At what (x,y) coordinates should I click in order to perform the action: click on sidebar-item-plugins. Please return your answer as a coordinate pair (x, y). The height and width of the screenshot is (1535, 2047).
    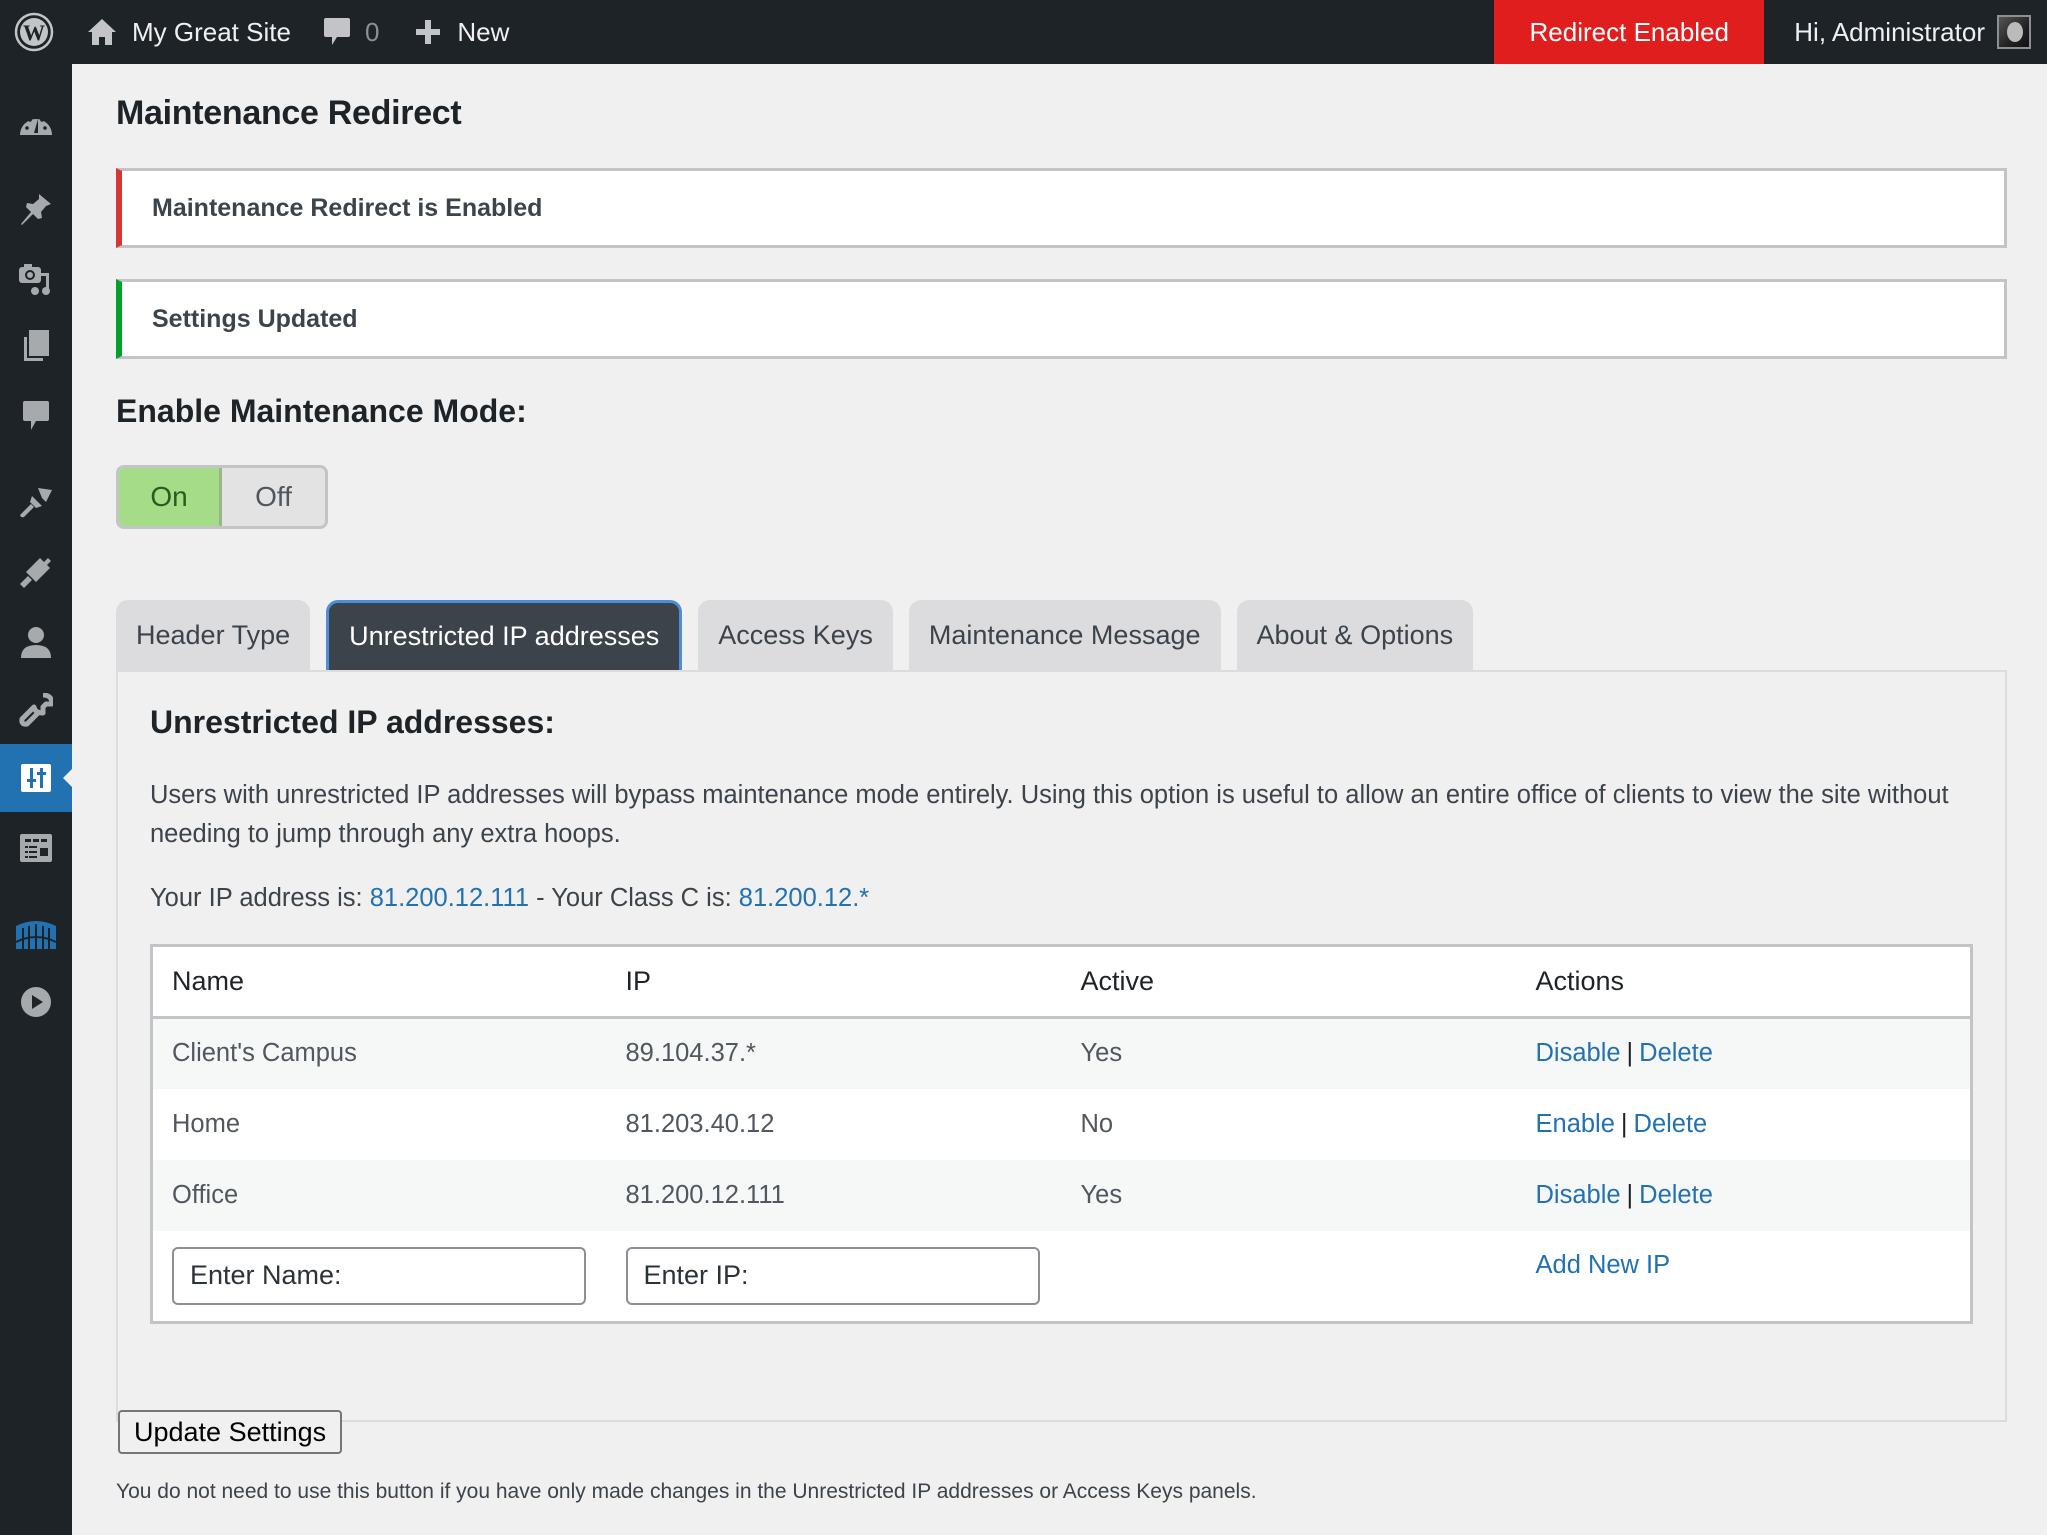
    Looking at the image, I should click on (36, 572).